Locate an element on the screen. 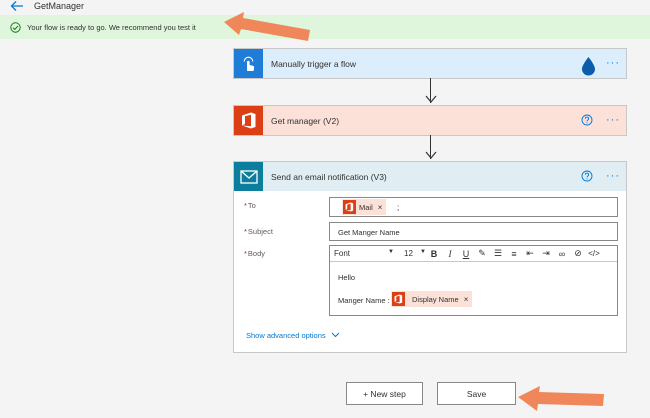 This screenshot has width=650, height=418. chevron-down-icon is located at coordinates (335, 335).